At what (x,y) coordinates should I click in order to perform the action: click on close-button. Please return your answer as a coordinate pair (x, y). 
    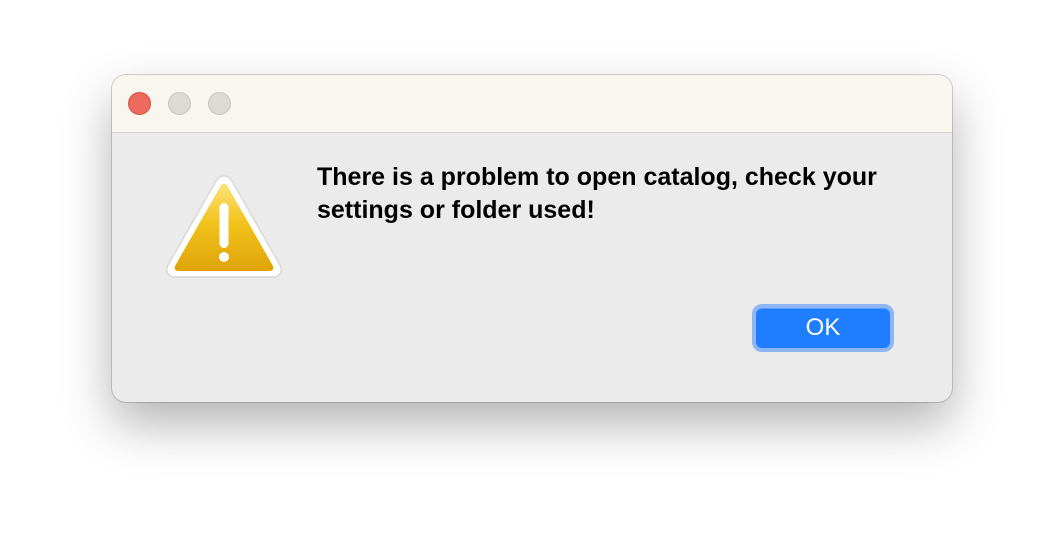
    Looking at the image, I should click on (139, 103).